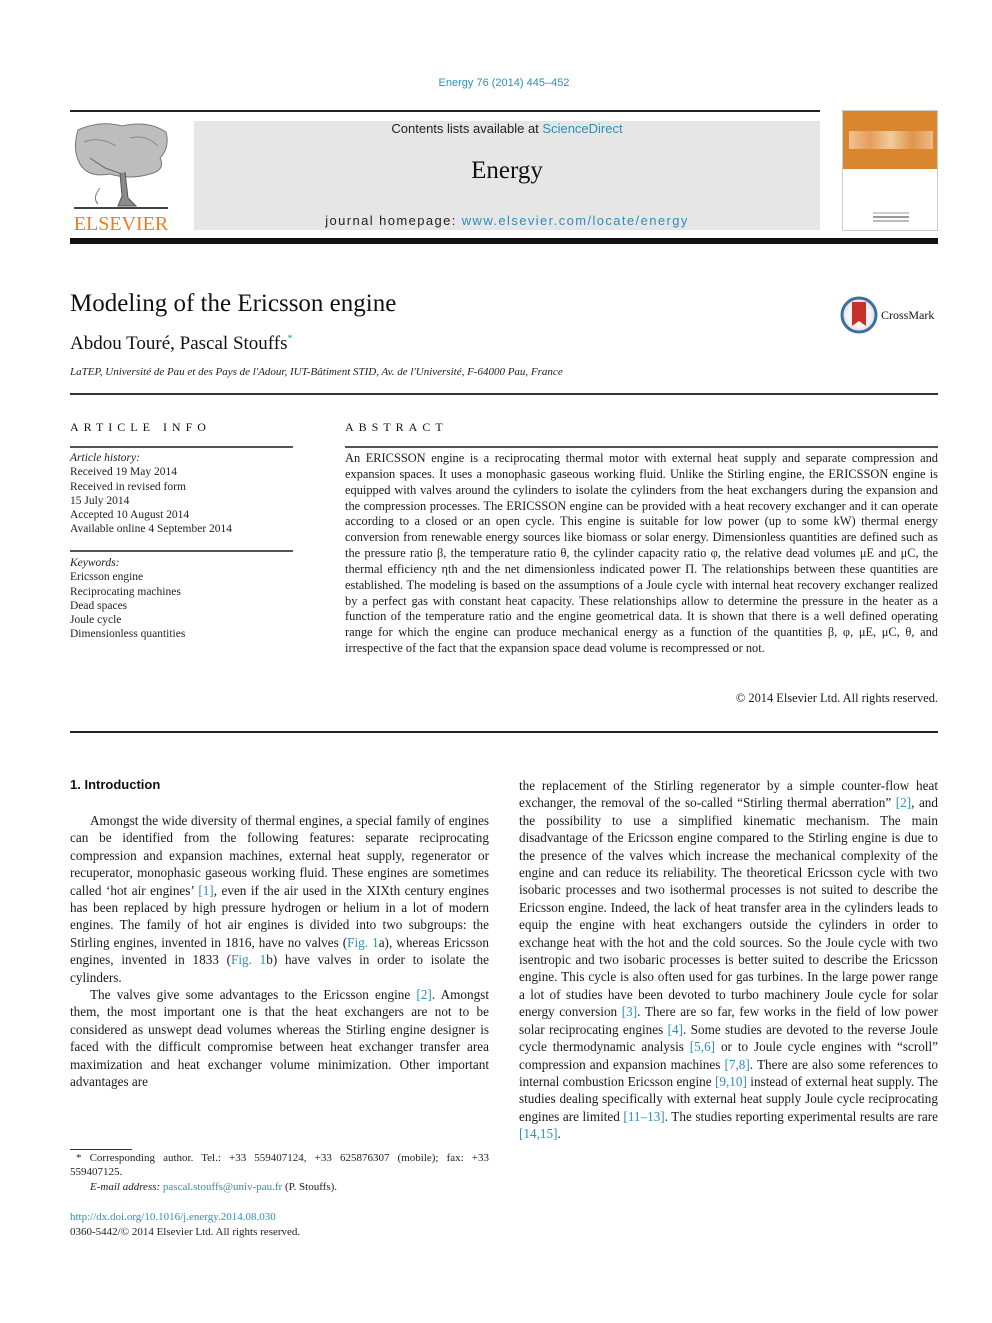 This screenshot has width=992, height=1323. I want to click on elsevier-wordmark: ELSEVIER, so click(121, 224).